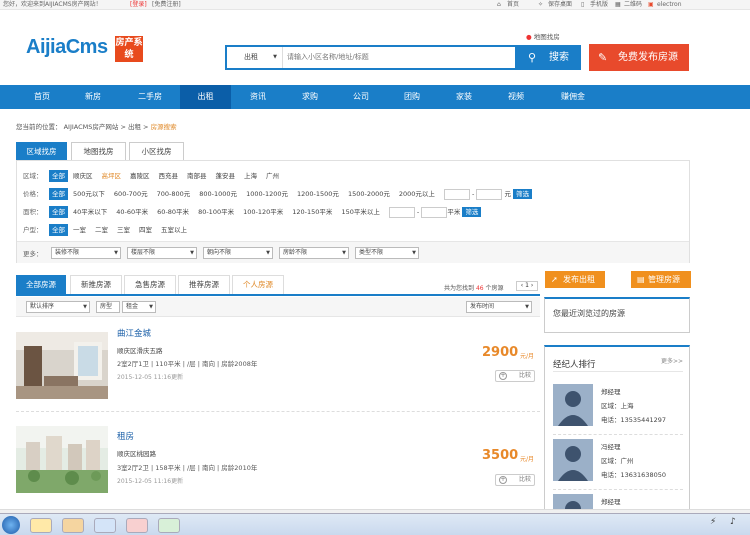  I want to click on nav-buy-request: 求购, so click(310, 97).